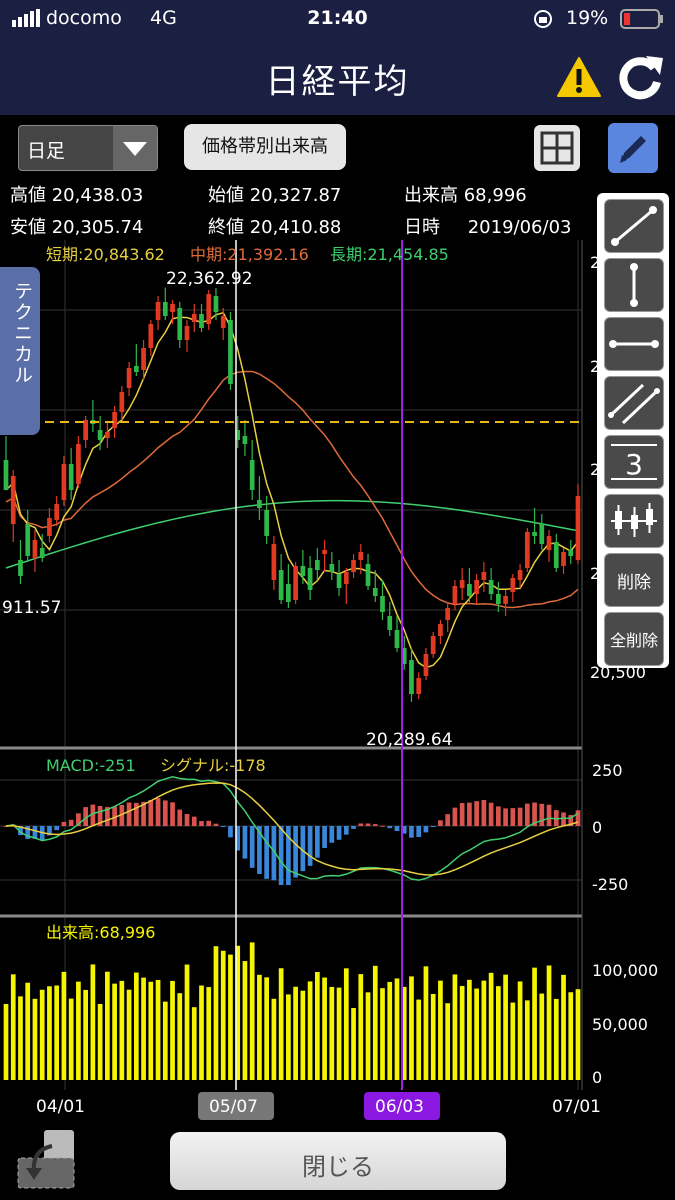 This screenshot has height=1200, width=675. What do you see at coordinates (640, 79) in the screenshot?
I see `refresh-icon` at bounding box center [640, 79].